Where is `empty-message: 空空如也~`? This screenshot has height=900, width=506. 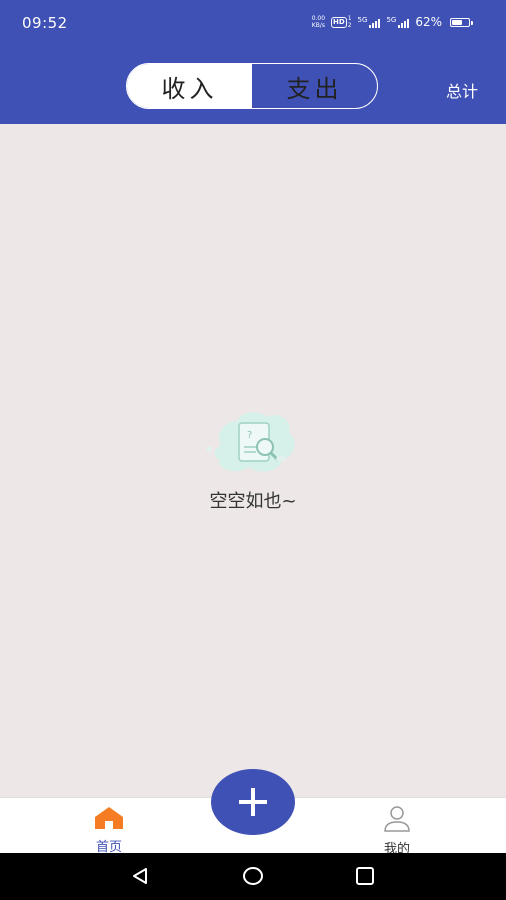
empty-message: 空空如也~ is located at coordinates (253, 501).